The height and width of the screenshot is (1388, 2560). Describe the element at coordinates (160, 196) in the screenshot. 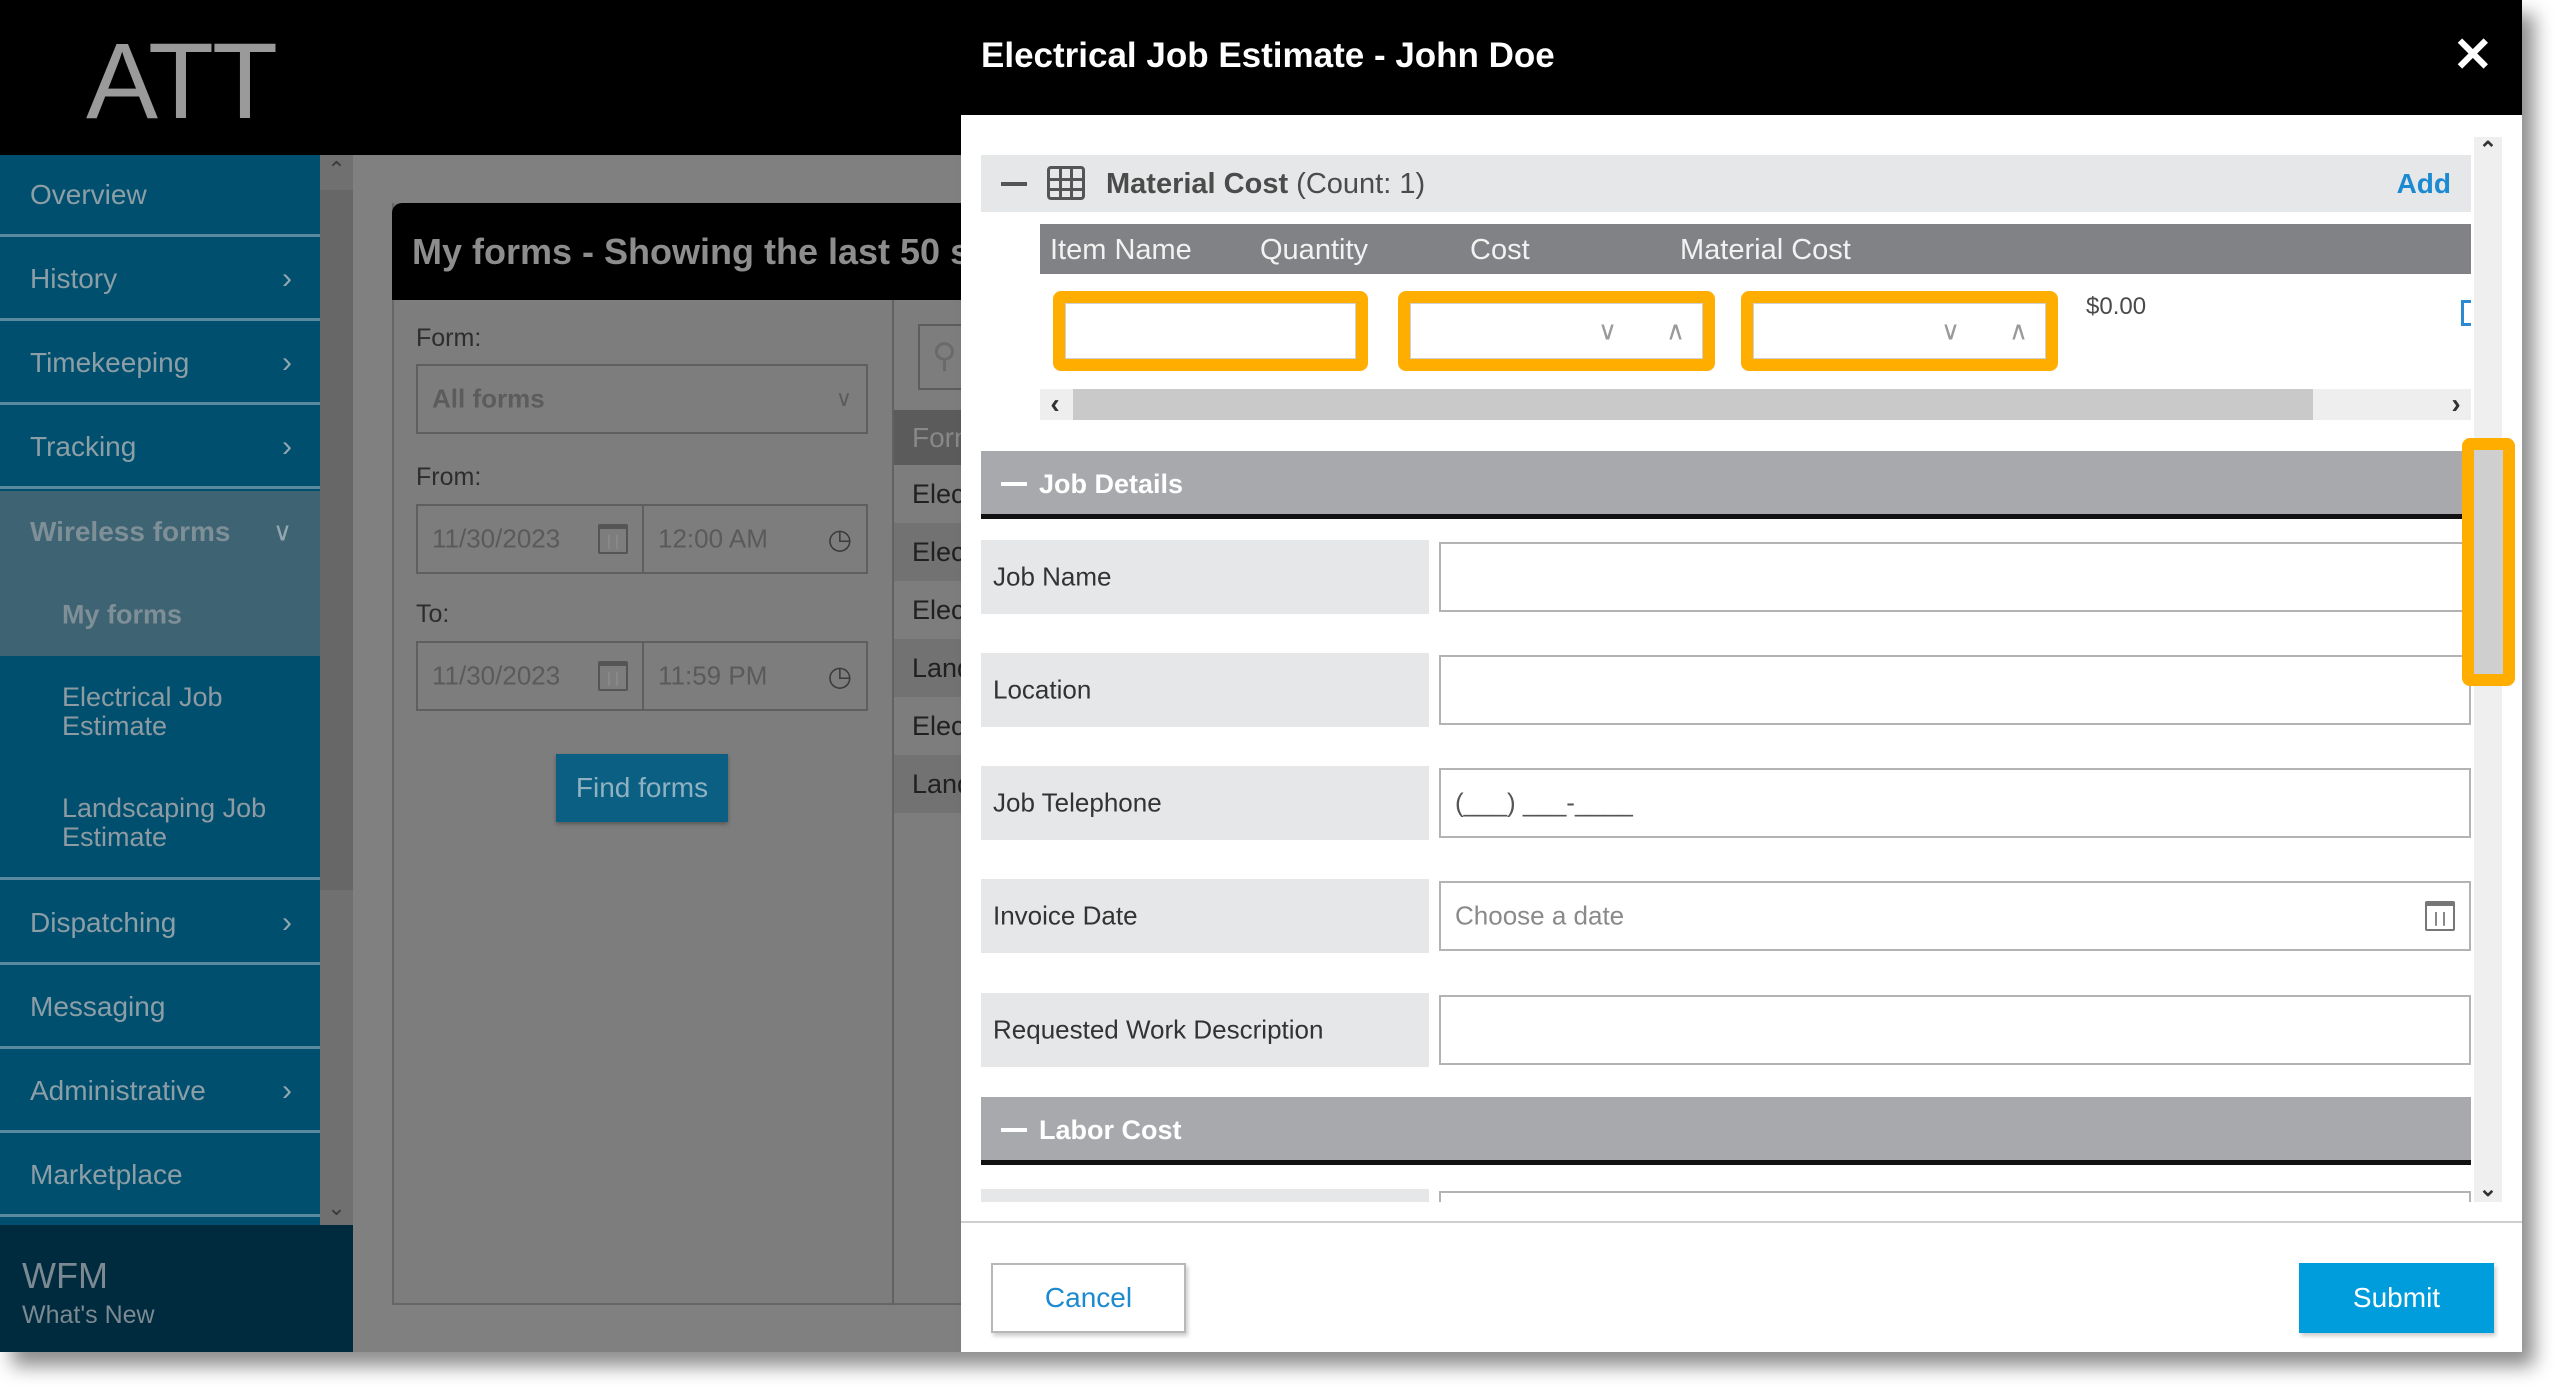

I see `sidebar-item-overview: Overview` at that location.